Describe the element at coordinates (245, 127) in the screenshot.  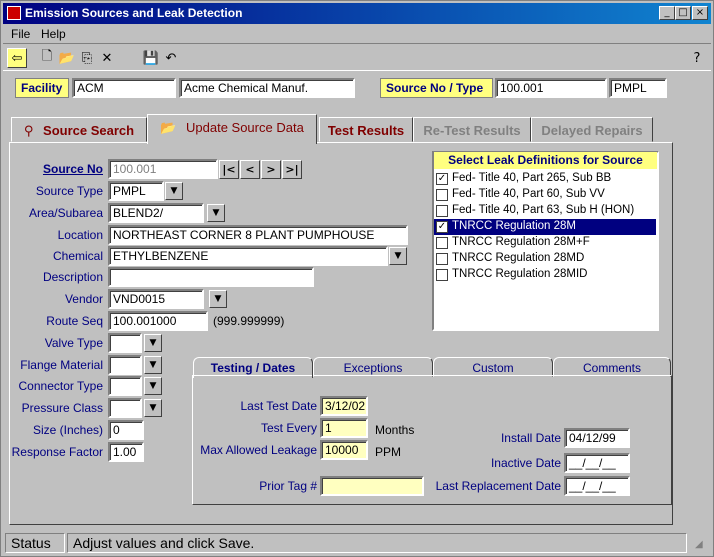
I see `tab-update-source-label: Update Source Data` at that location.